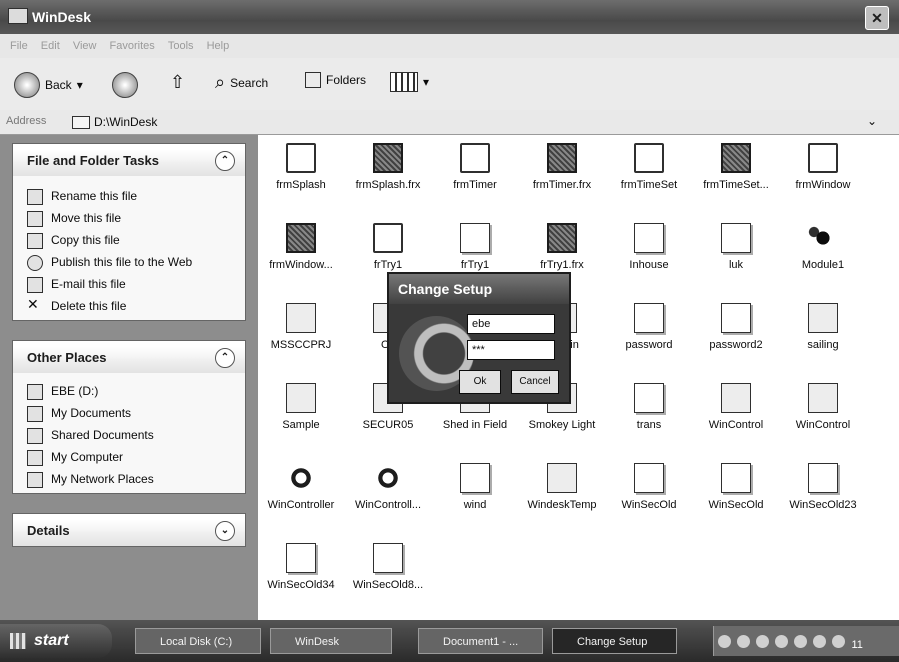  I want to click on ok-button: Ok, so click(480, 382).